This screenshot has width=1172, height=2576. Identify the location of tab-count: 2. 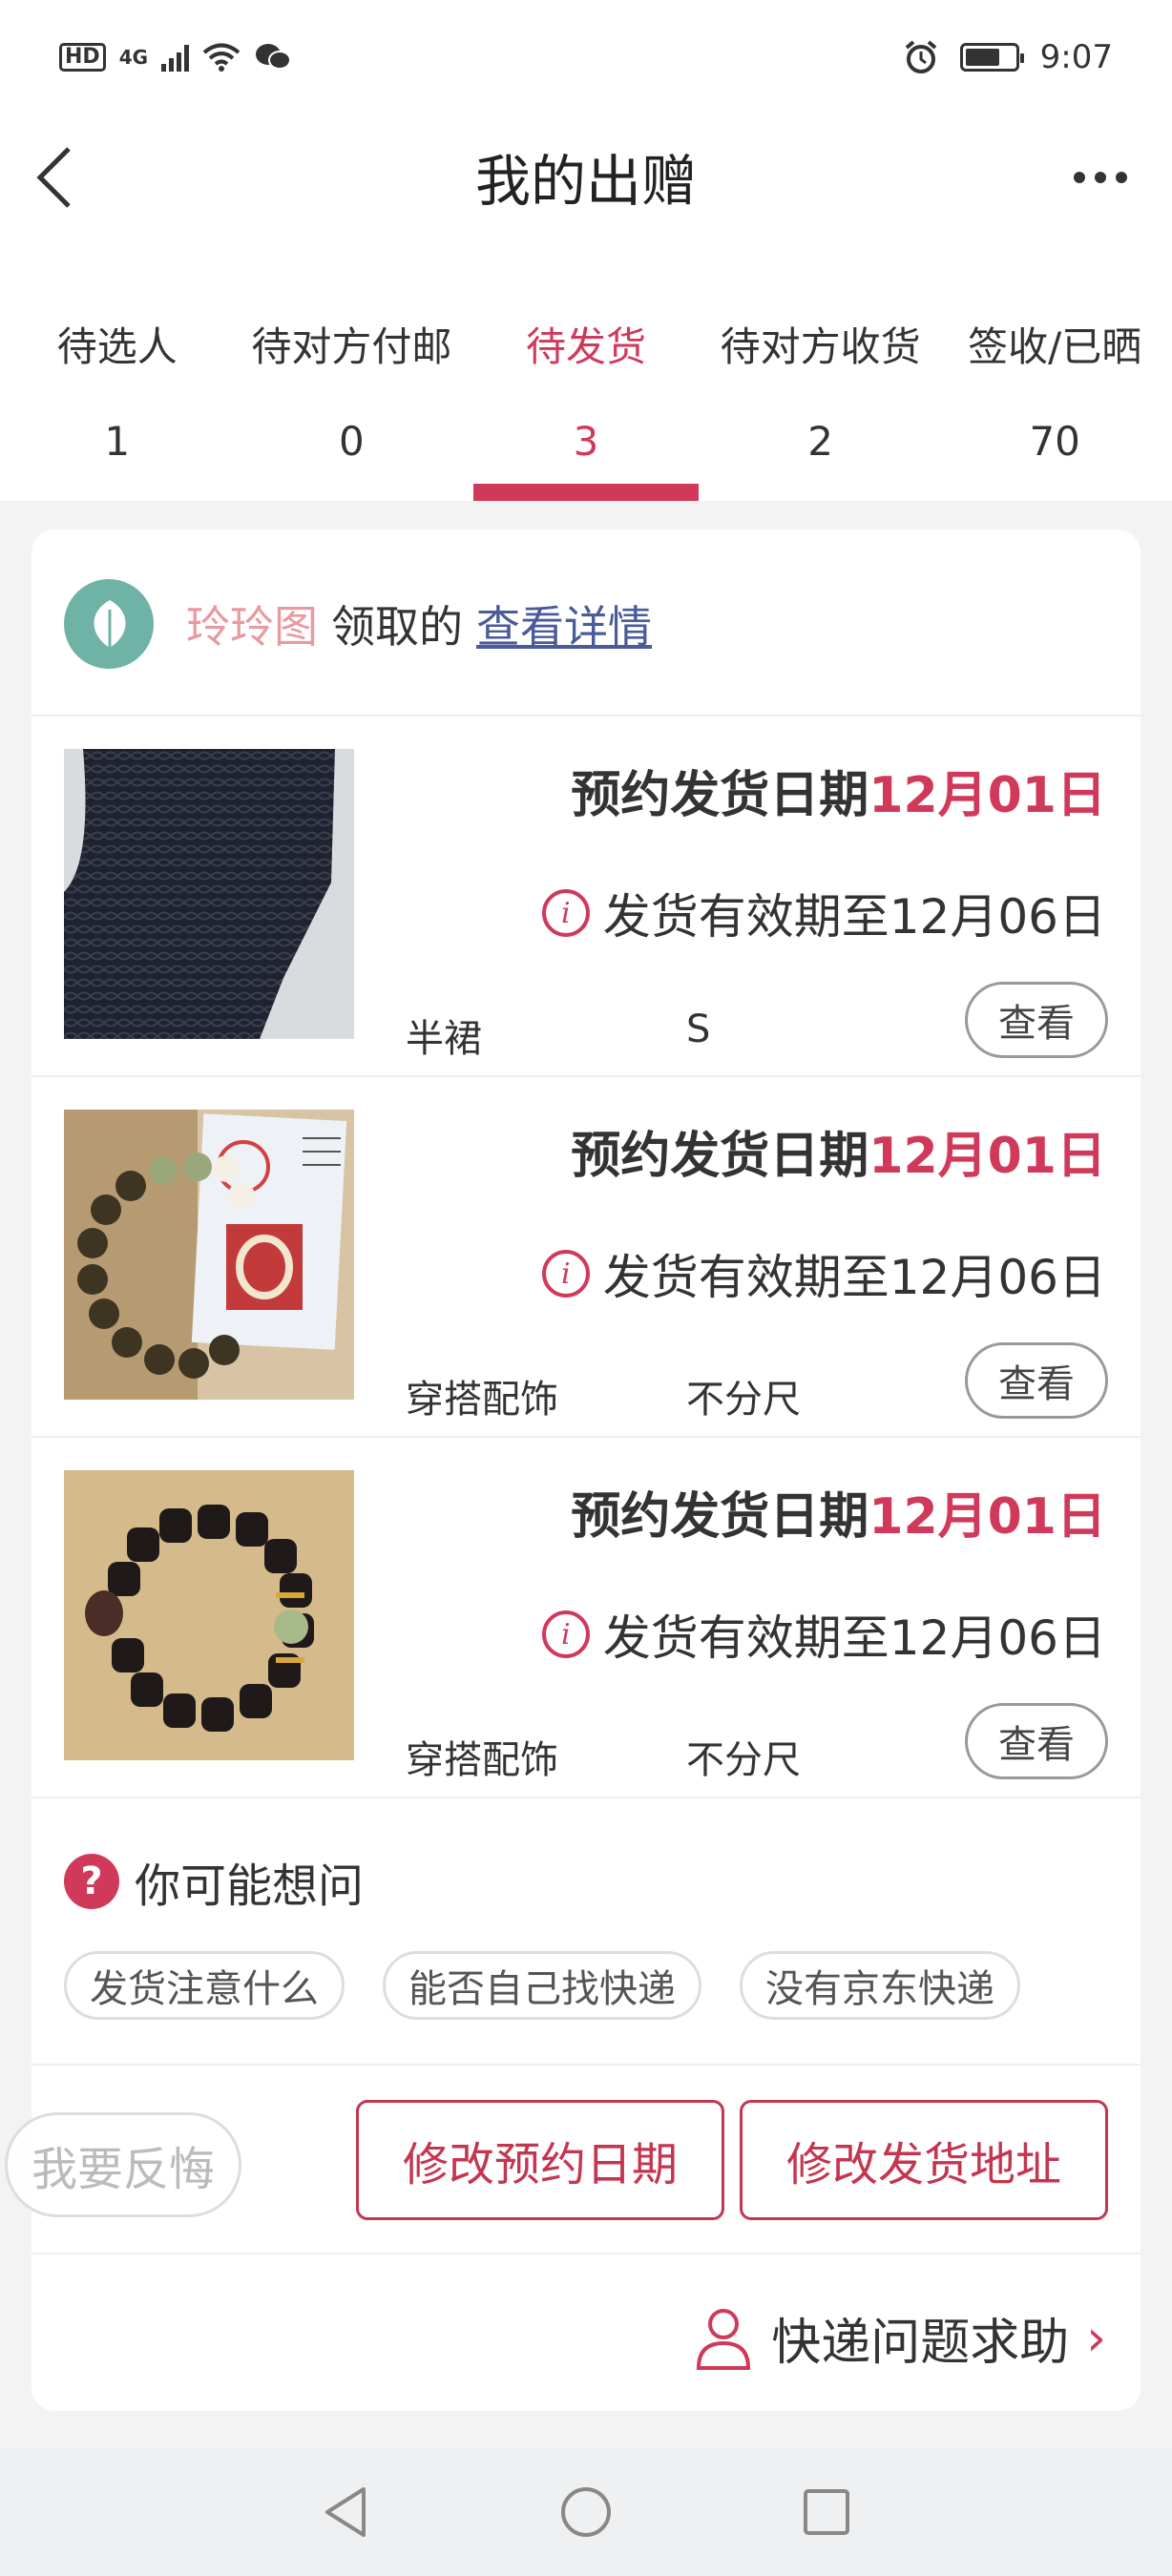
(820, 441).